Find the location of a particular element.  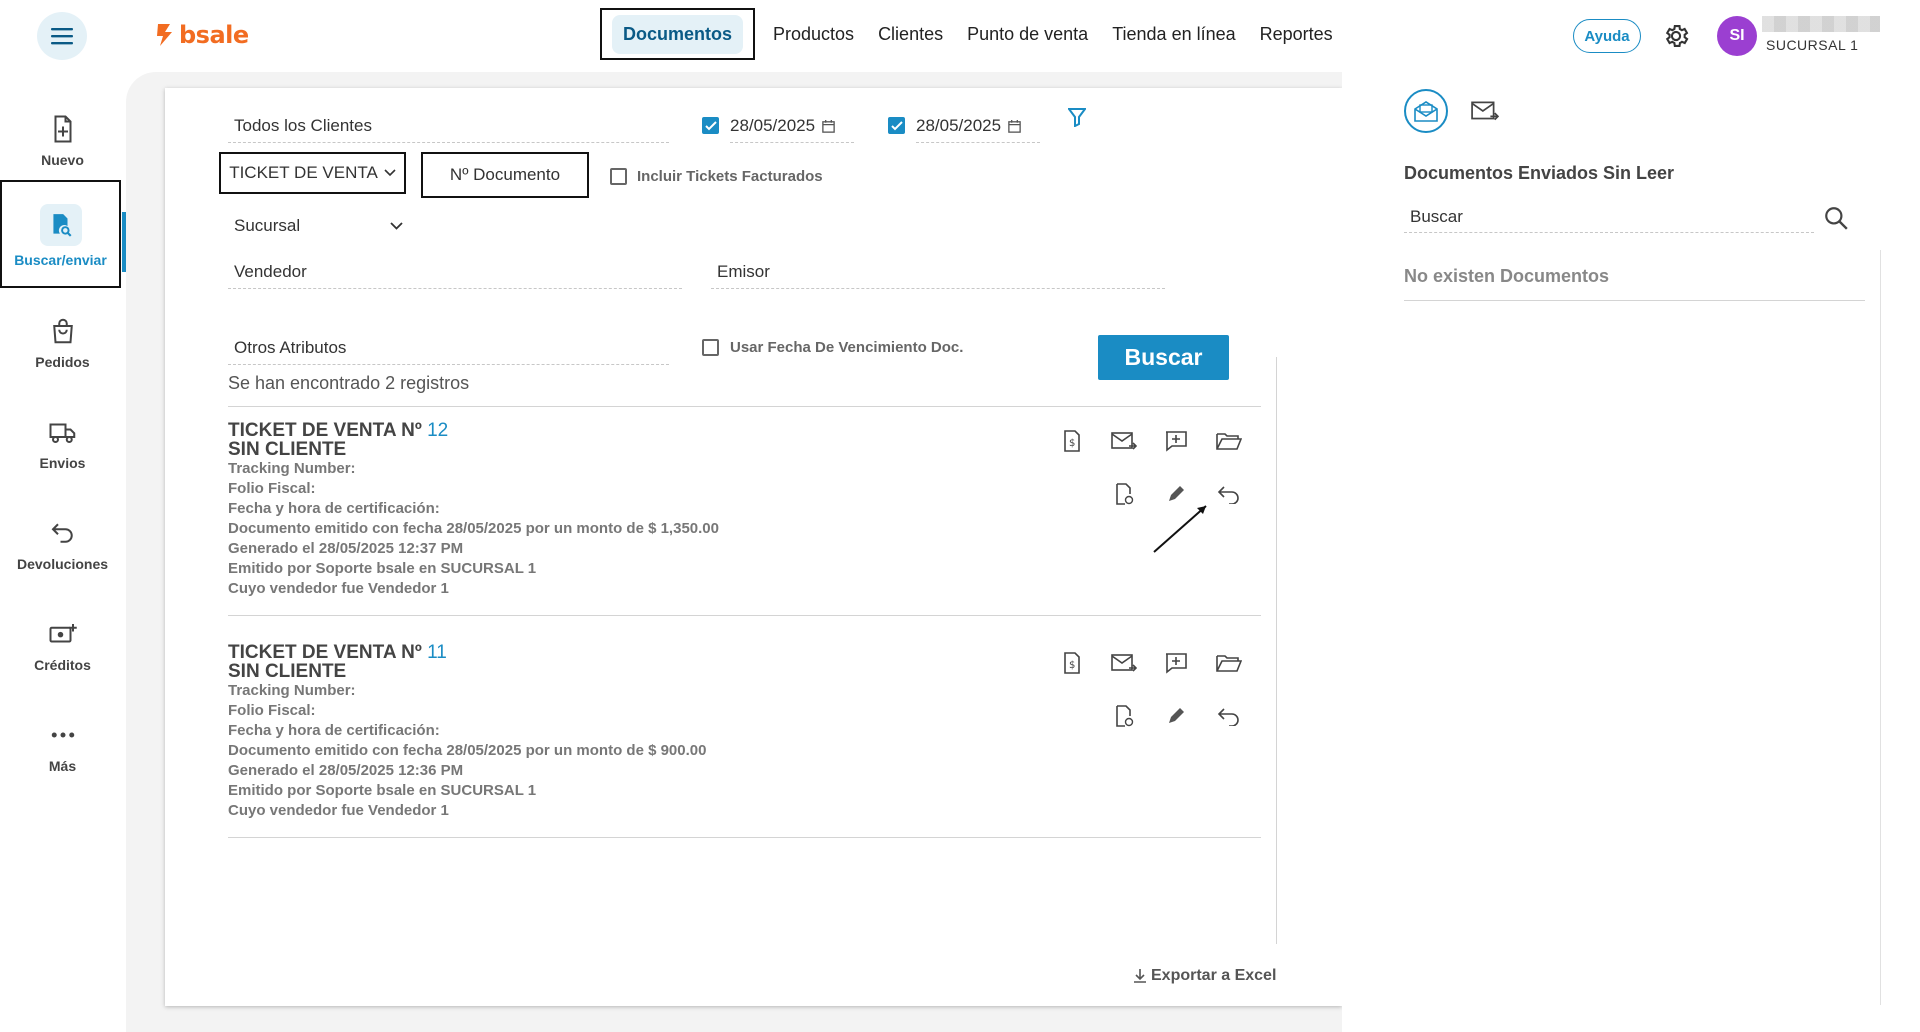

edit-button is located at coordinates (1176, 716).